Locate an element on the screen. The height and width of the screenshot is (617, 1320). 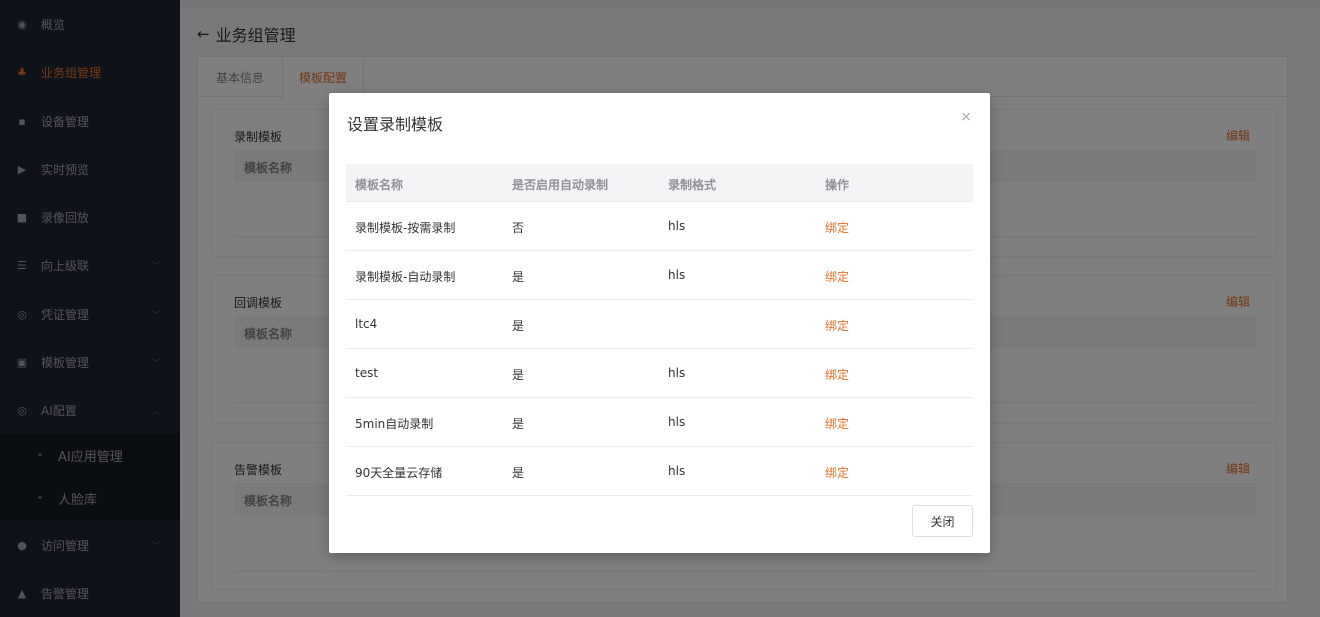
template-name-cell: 5min自动录制 is located at coordinates (394, 424).